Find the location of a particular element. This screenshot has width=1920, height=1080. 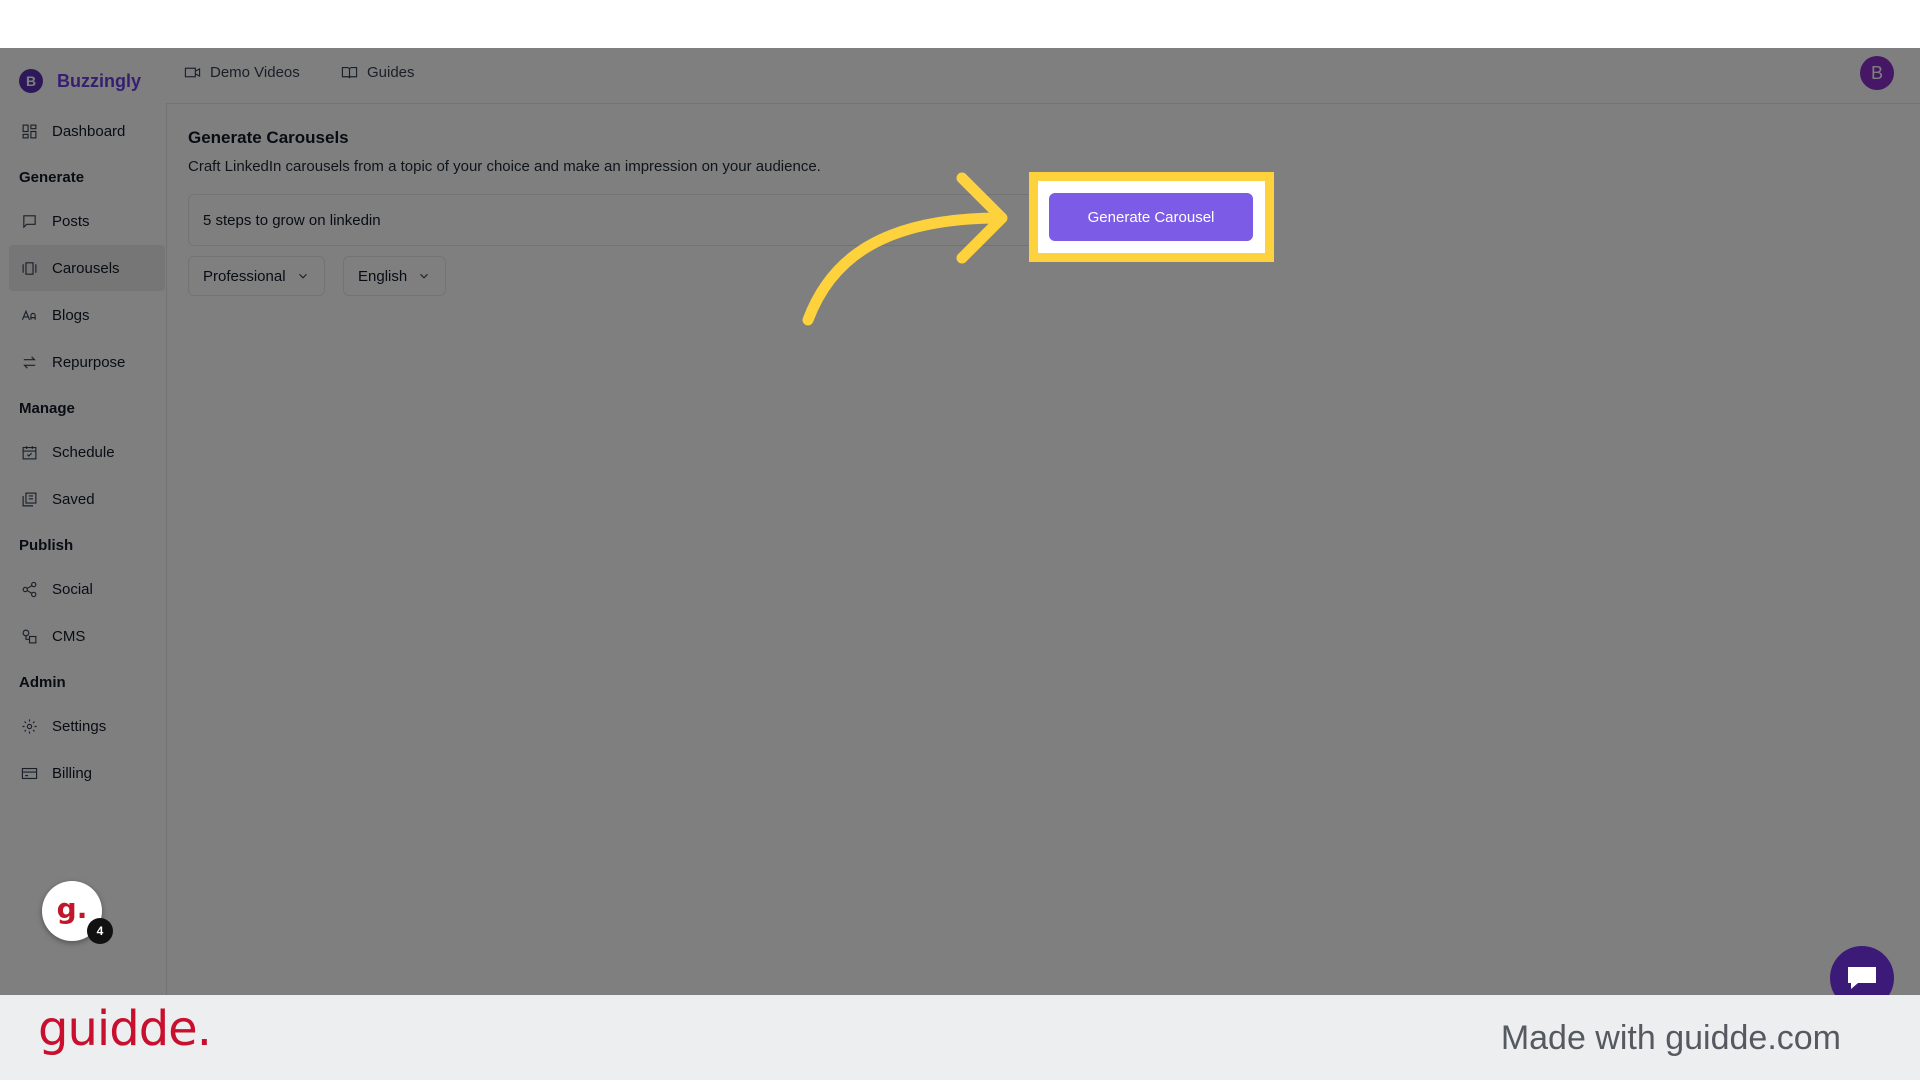

guidde-step-count-badge: 4 is located at coordinates (100, 931).